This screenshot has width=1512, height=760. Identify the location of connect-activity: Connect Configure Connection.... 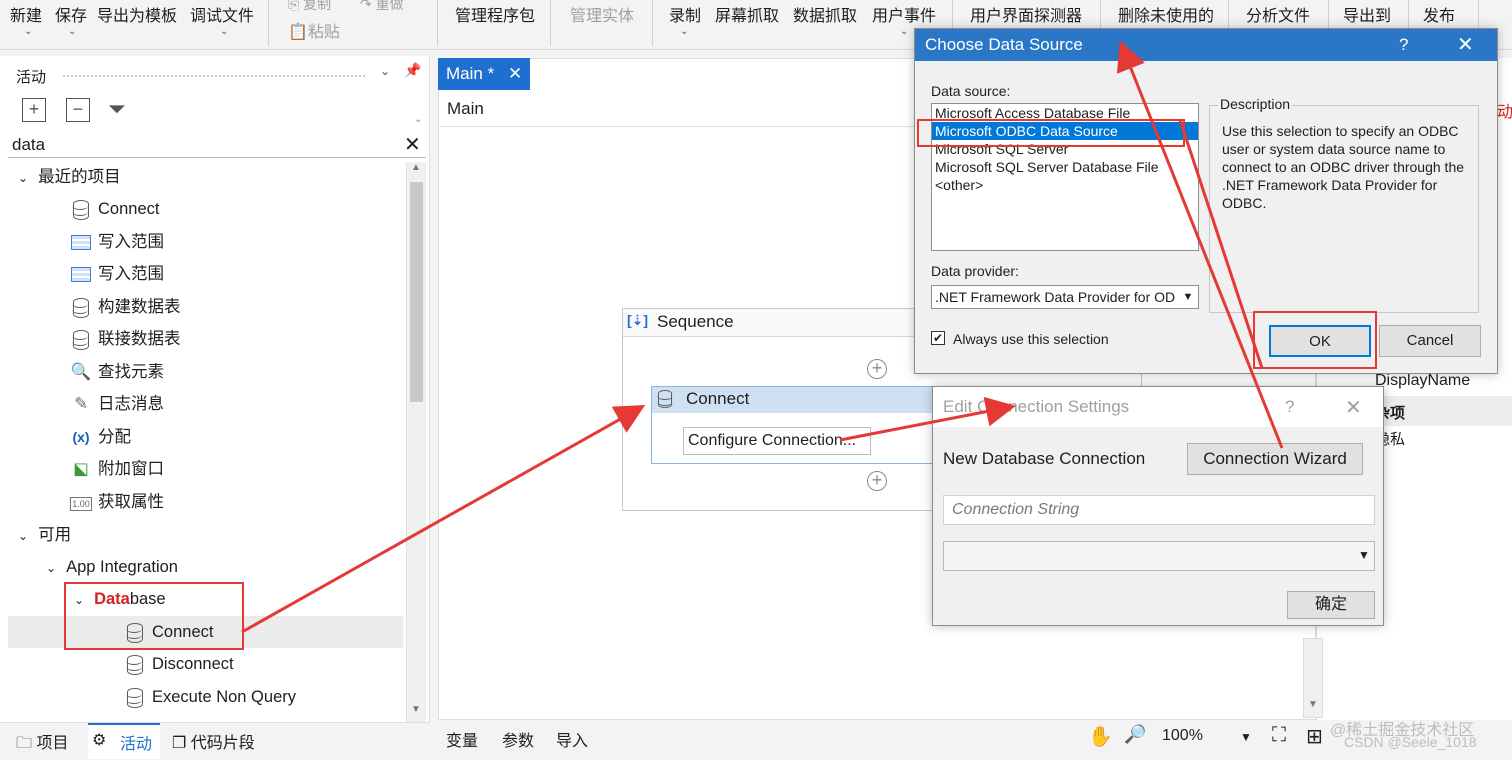
(801, 425).